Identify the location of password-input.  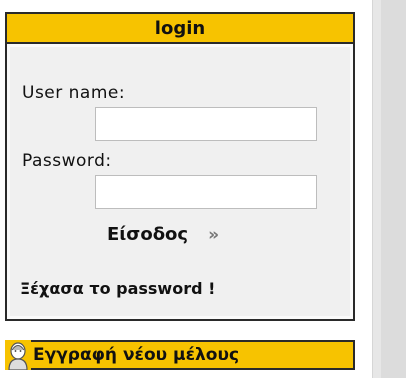
(206, 192).